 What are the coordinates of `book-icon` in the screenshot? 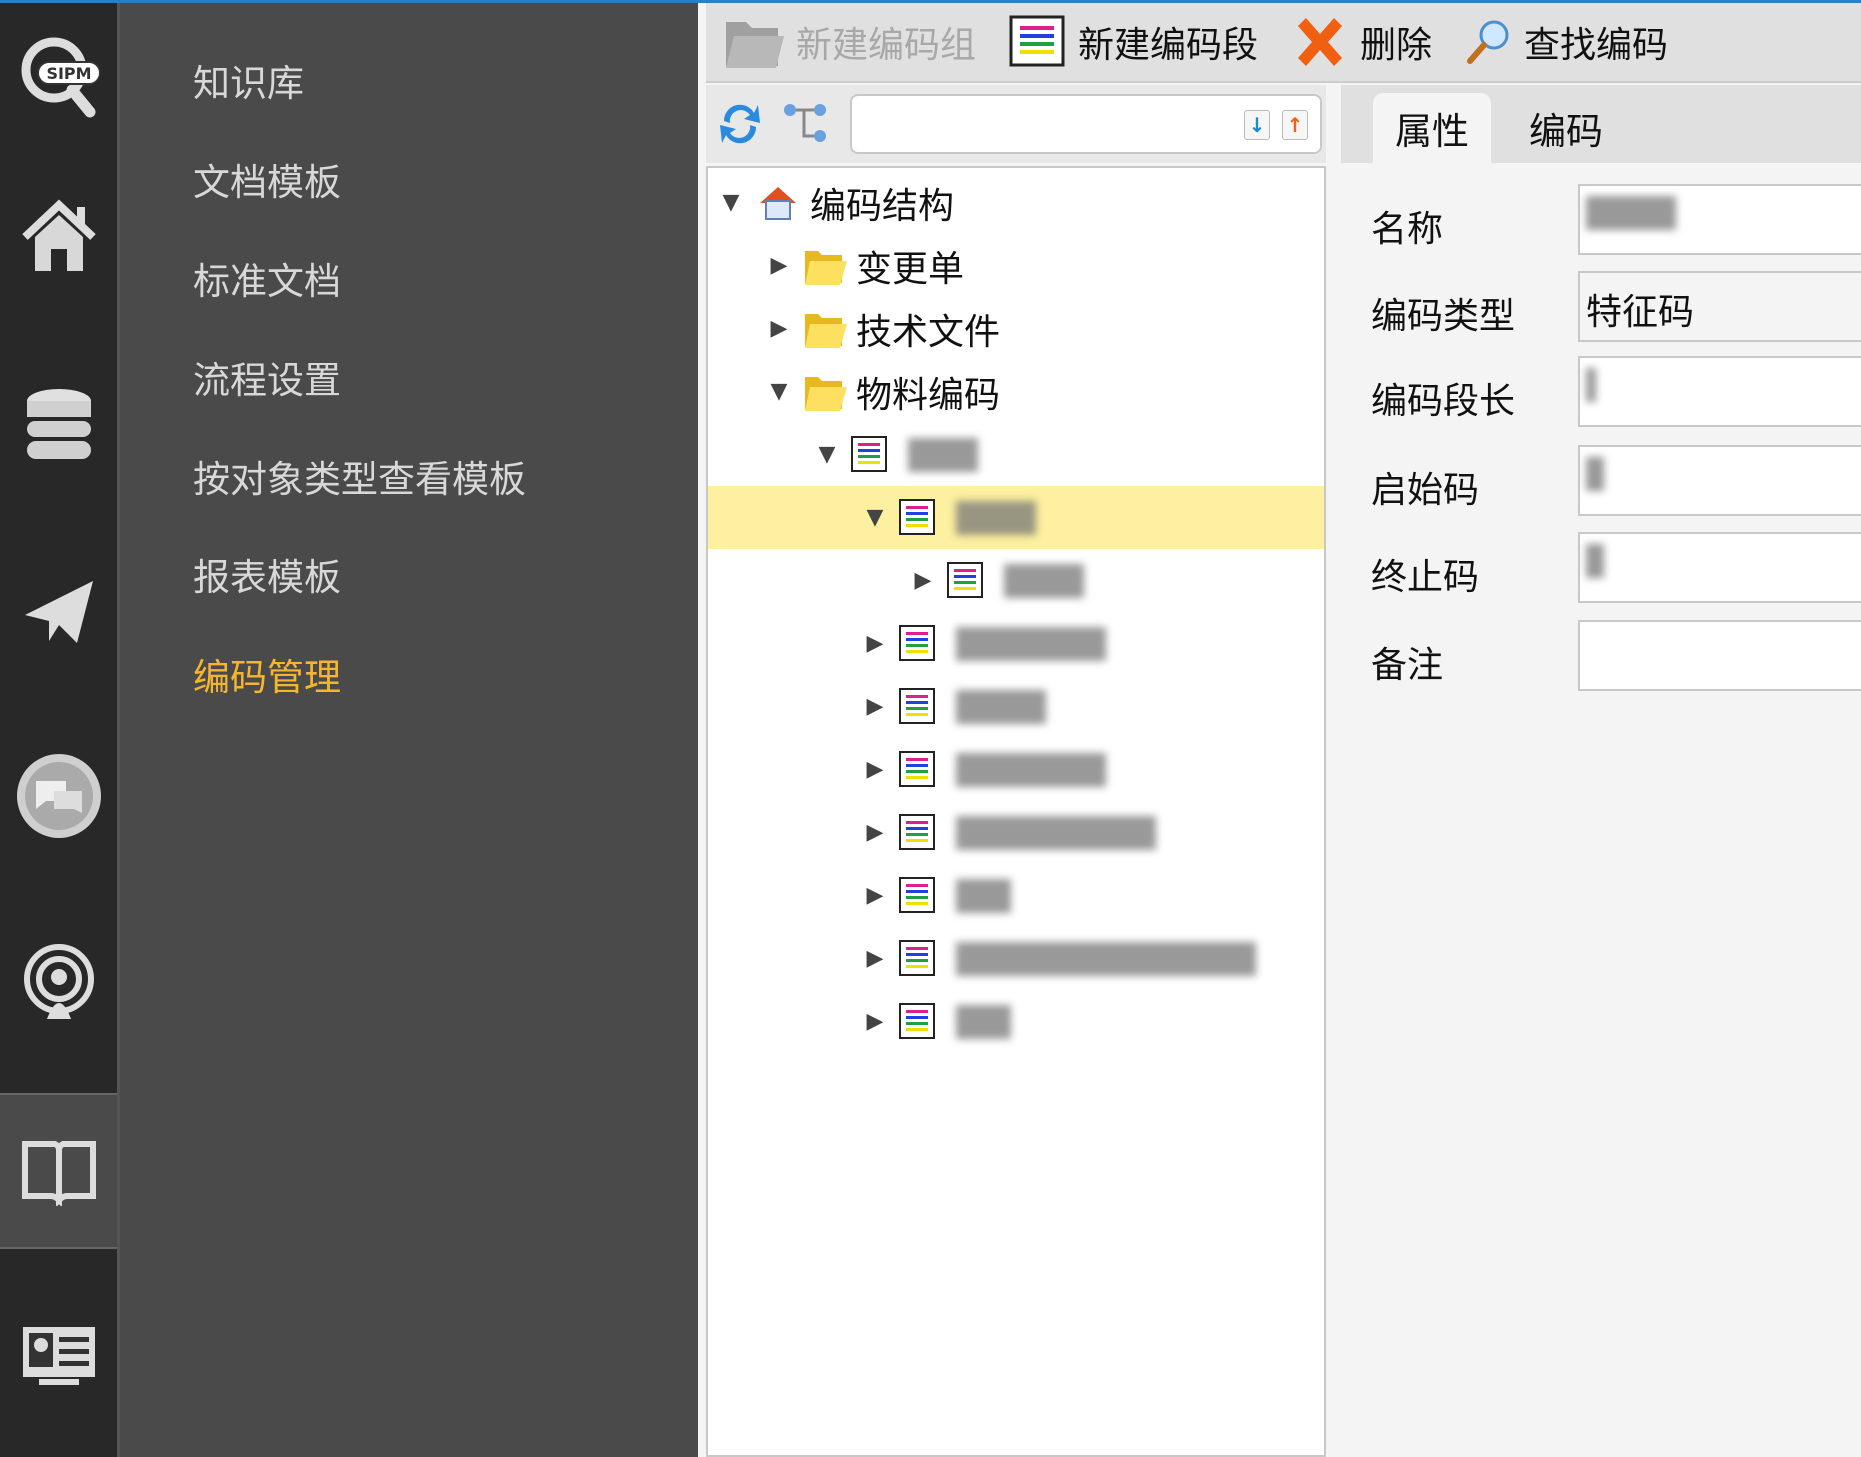 It's located at (58, 1171).